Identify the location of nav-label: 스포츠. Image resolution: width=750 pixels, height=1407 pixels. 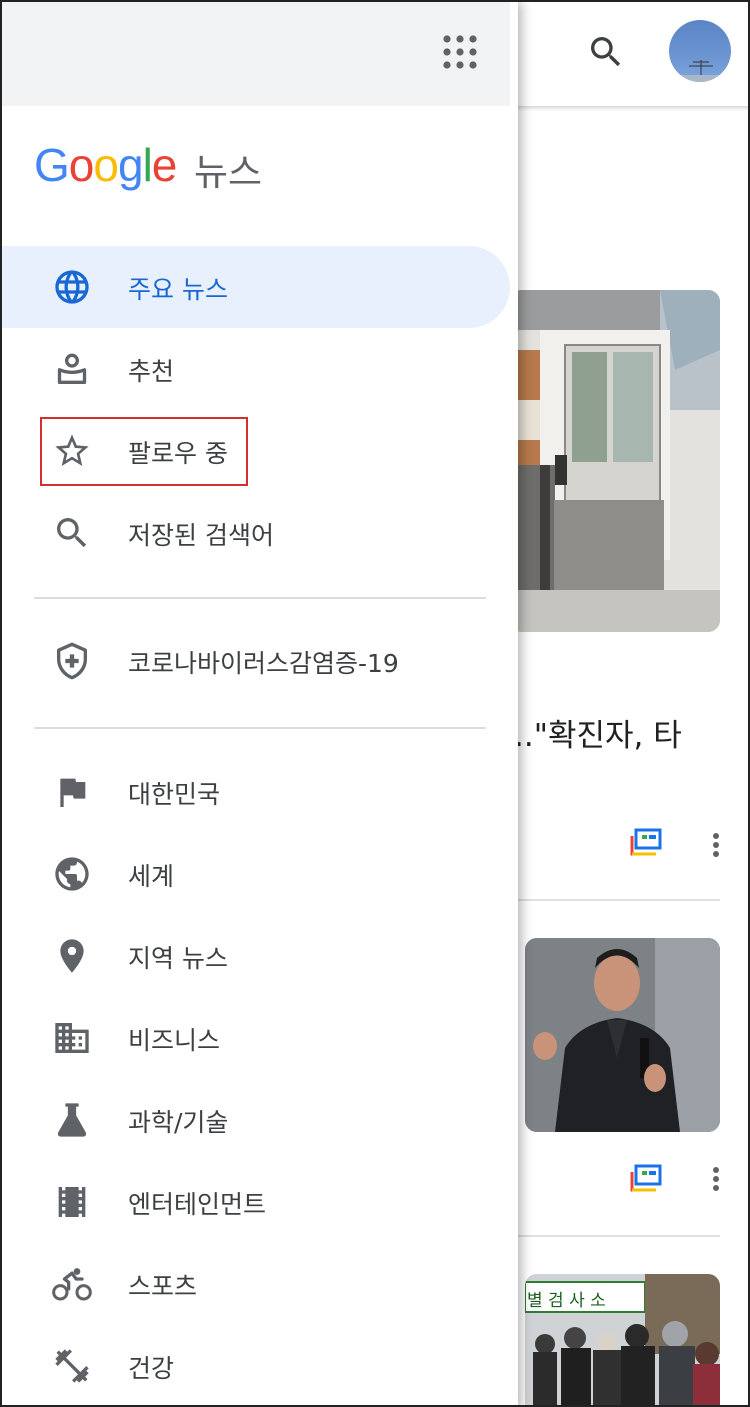
(163, 1286).